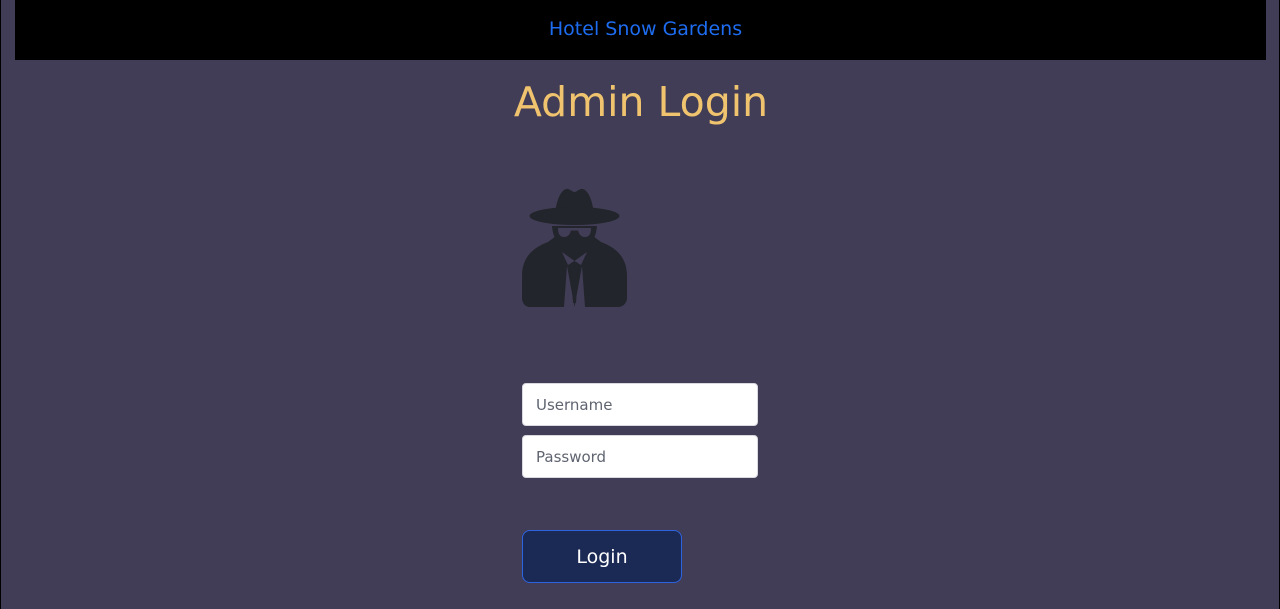 This screenshot has width=1280, height=609. I want to click on username-input, so click(640, 404).